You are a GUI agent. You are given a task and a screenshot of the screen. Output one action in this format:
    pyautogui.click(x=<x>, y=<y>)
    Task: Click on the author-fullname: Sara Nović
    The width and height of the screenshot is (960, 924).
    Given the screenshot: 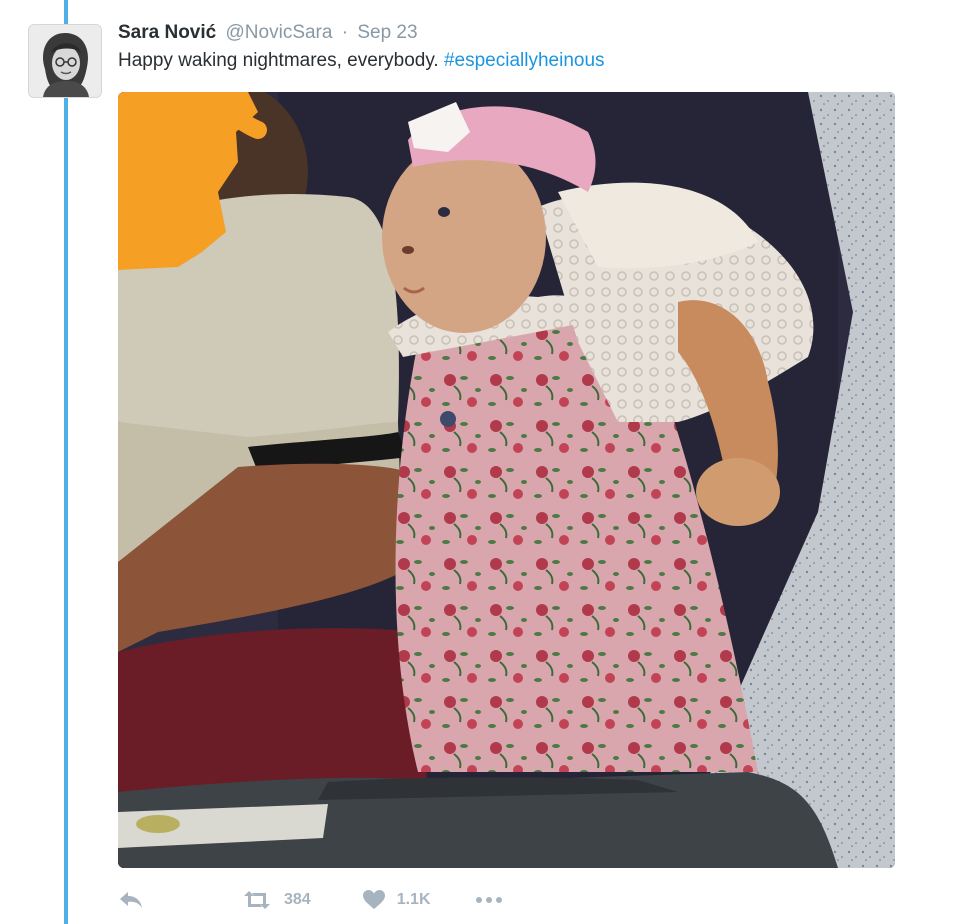 What is the action you would take?
    pyautogui.click(x=167, y=32)
    